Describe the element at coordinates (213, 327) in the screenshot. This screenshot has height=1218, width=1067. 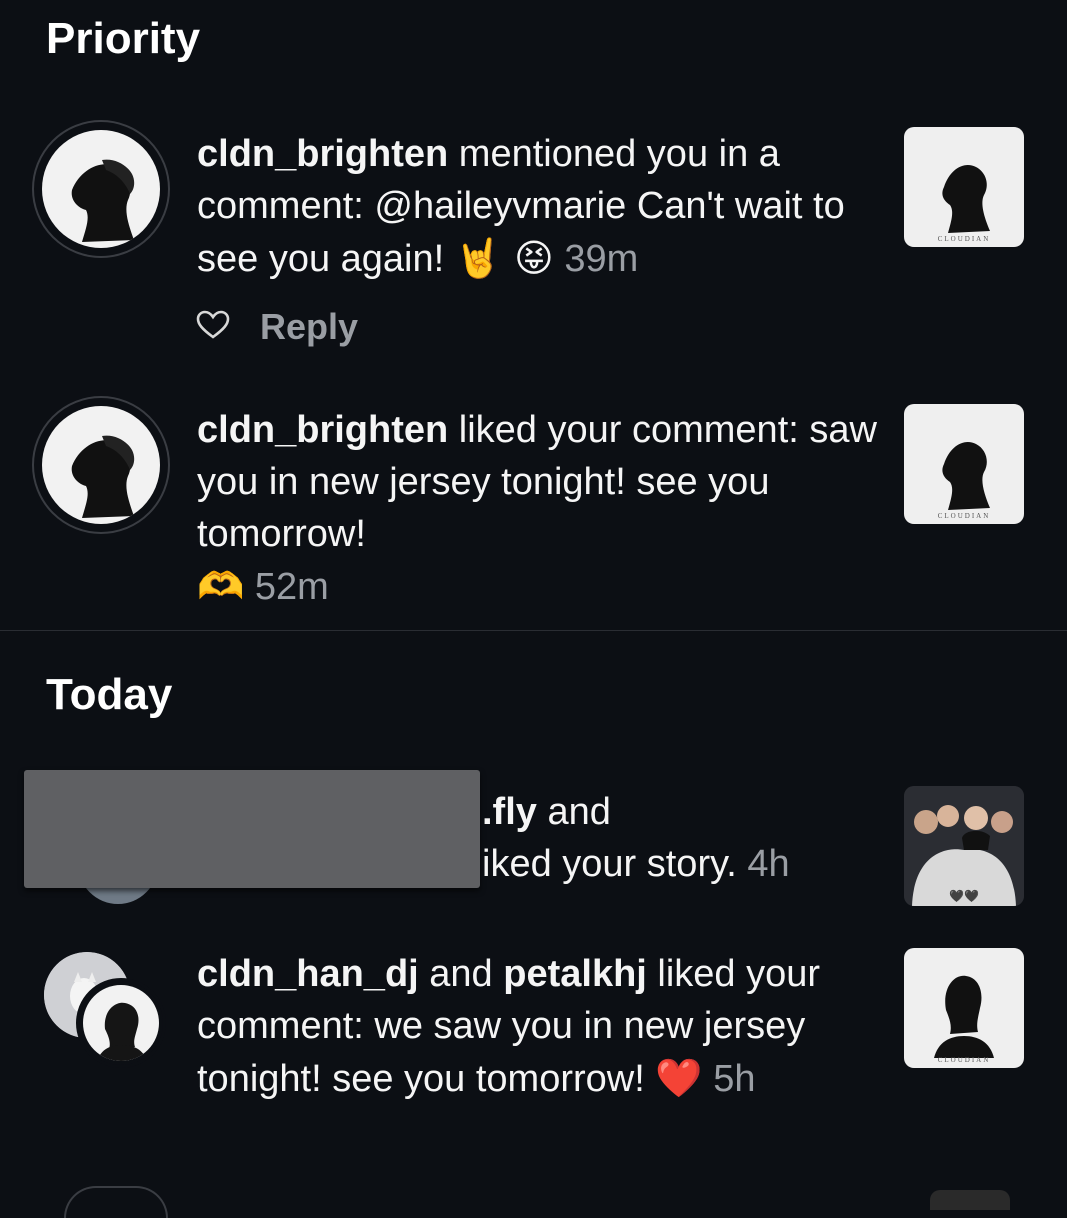
I see `heart-outline-icon` at that location.